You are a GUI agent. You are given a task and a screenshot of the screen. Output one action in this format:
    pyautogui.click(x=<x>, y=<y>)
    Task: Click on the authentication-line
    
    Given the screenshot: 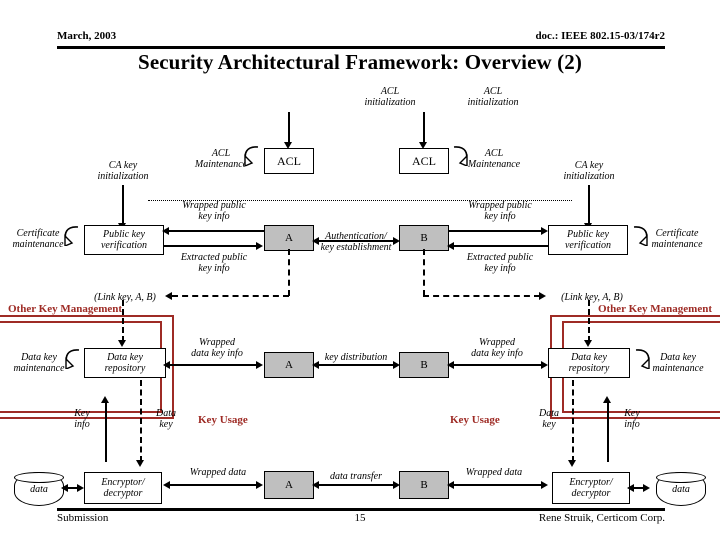 What is the action you would take?
    pyautogui.click(x=356, y=241)
    